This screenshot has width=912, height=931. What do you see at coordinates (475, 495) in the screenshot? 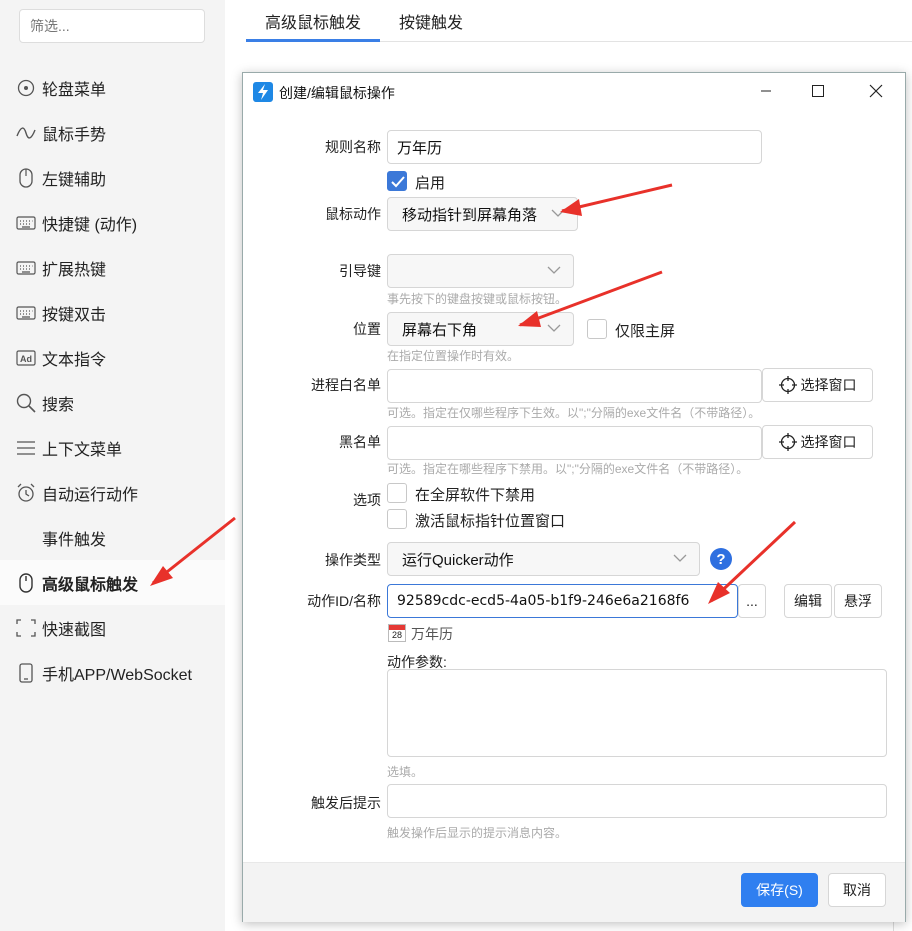
I see `disable-fullscreen-label: 在全屏软件下禁用` at bounding box center [475, 495].